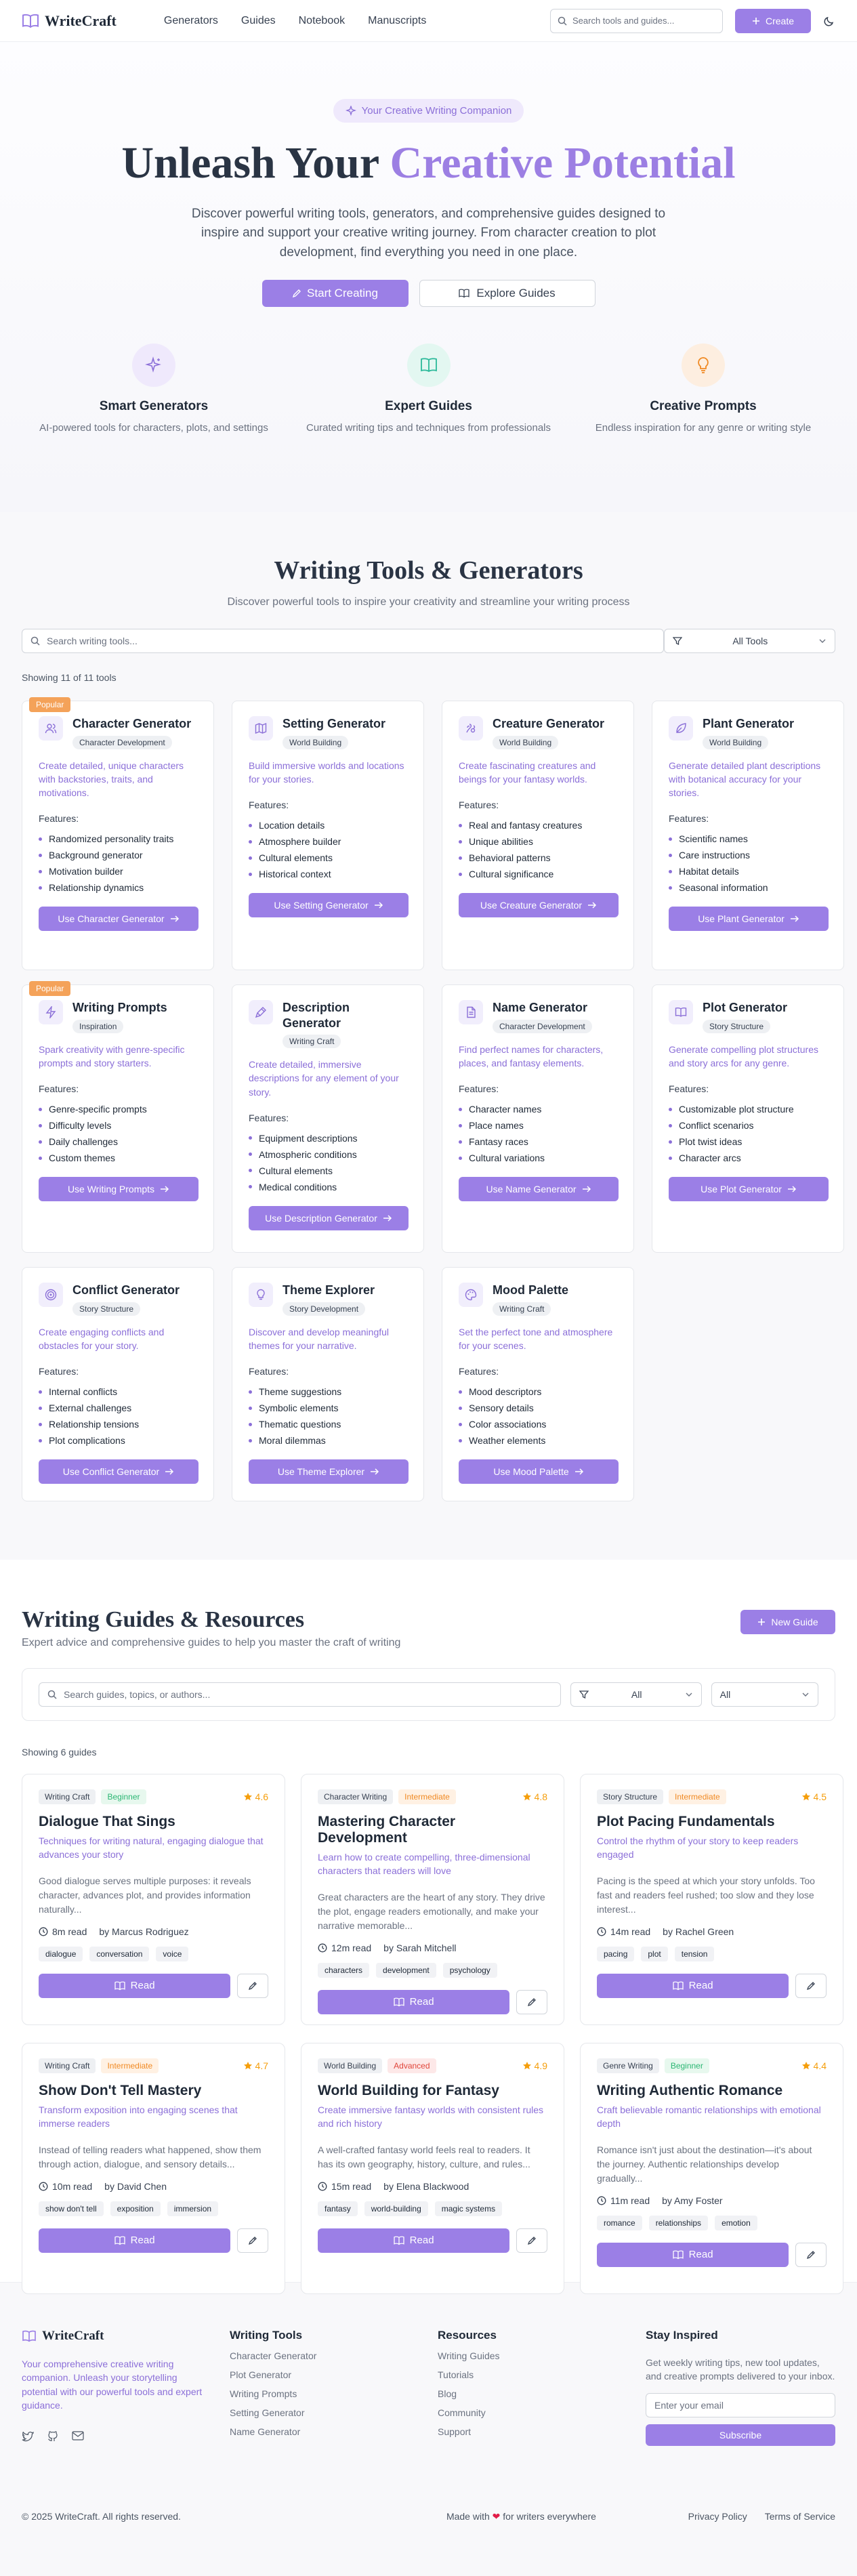 The width and height of the screenshot is (857, 2576). I want to click on guide-keywords: show don't tell exposition immersion, so click(153, 2208).